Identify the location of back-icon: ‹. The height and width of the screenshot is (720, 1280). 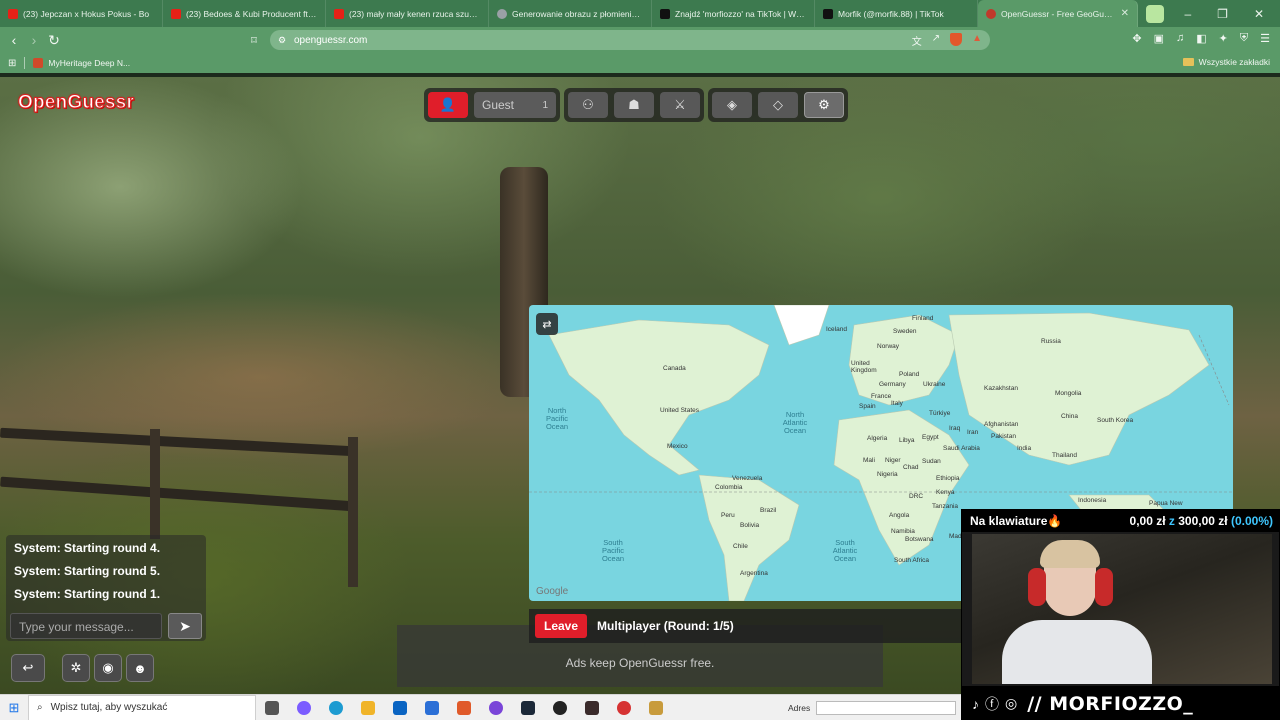
(14, 40).